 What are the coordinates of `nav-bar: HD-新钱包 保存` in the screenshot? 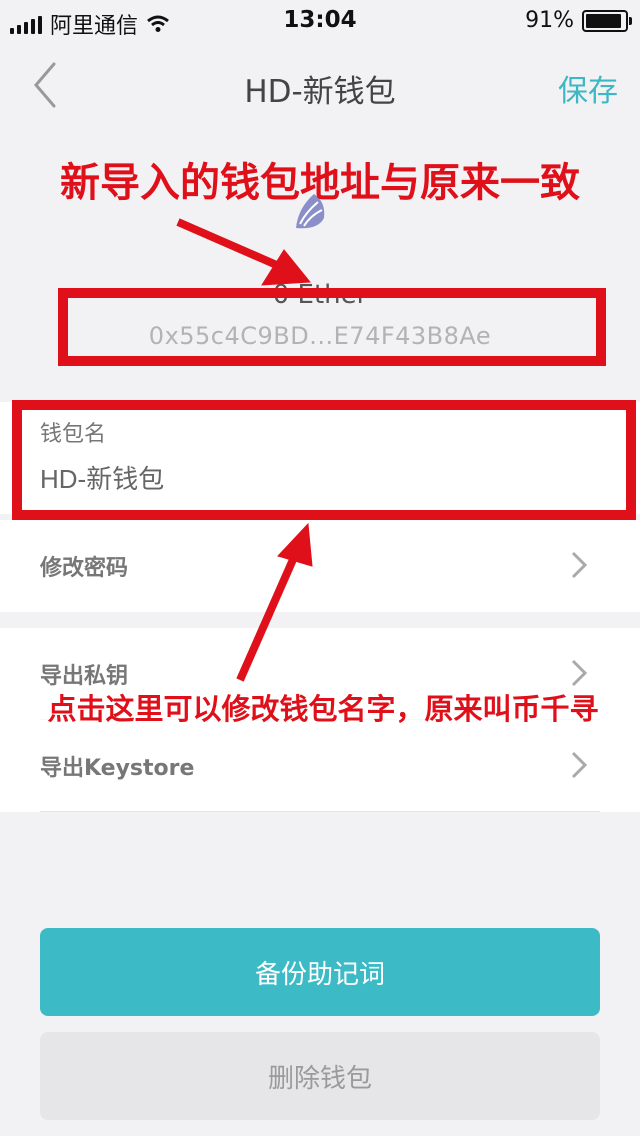 It's located at (320, 84).